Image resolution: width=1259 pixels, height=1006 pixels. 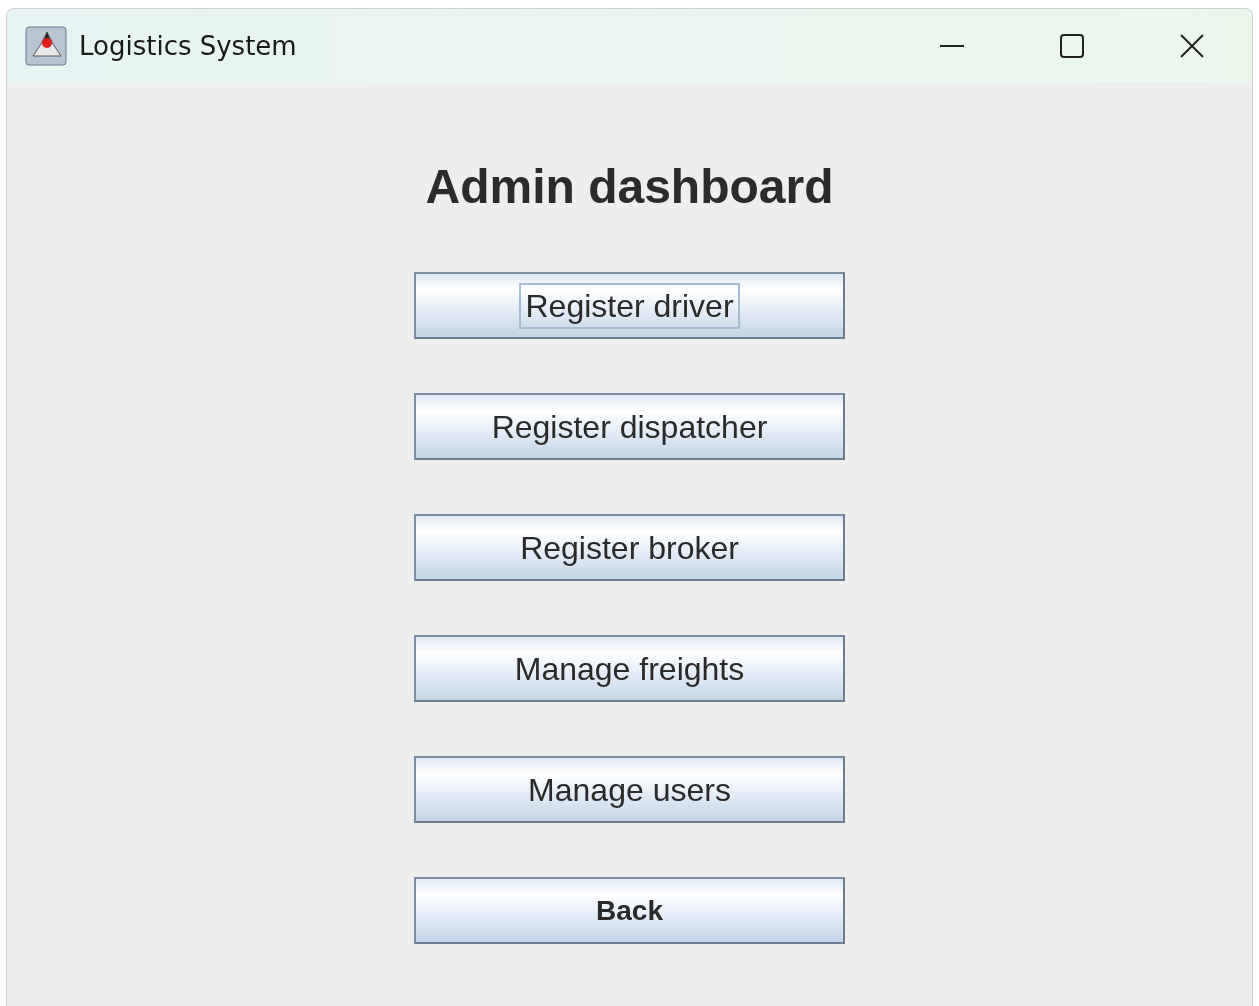 What do you see at coordinates (188, 45) in the screenshot?
I see `window-title: Logistics System` at bounding box center [188, 45].